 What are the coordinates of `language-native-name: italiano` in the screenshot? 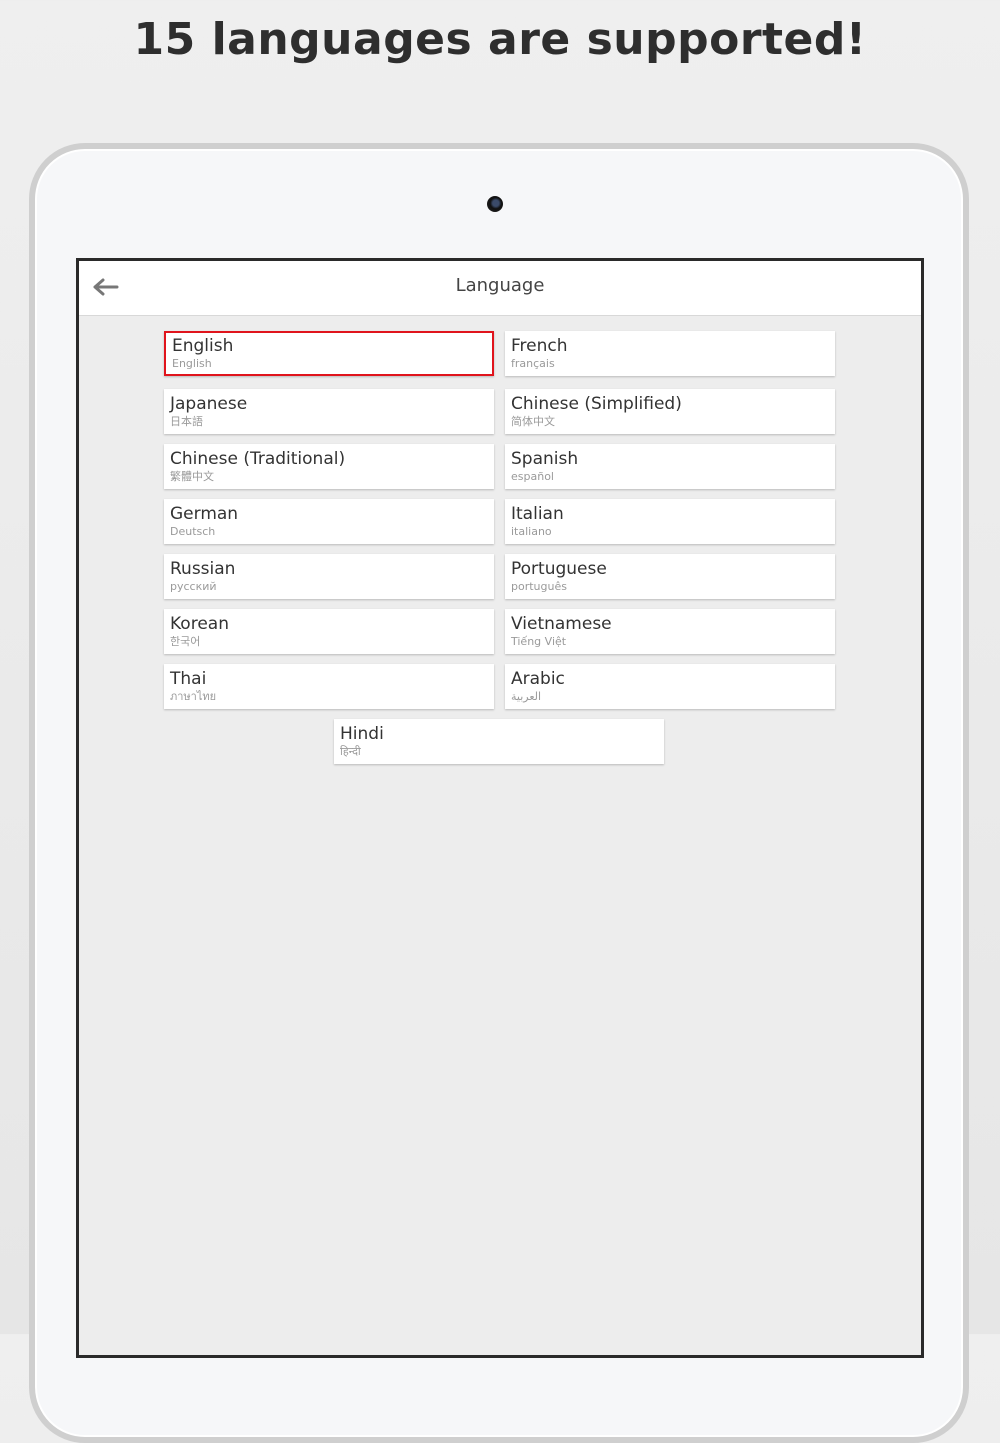 It's located at (531, 531).